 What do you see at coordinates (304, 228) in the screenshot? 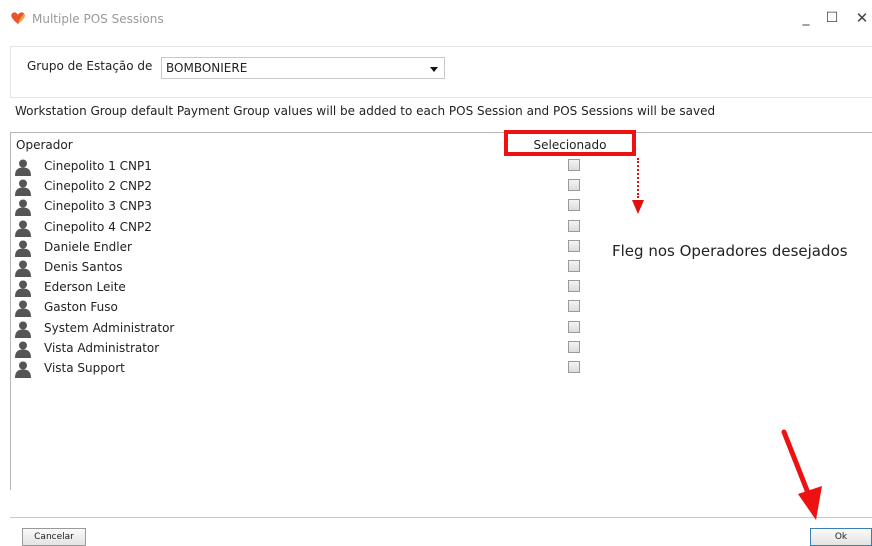
I see `table-row: Cinepolito 4 CNP2` at bounding box center [304, 228].